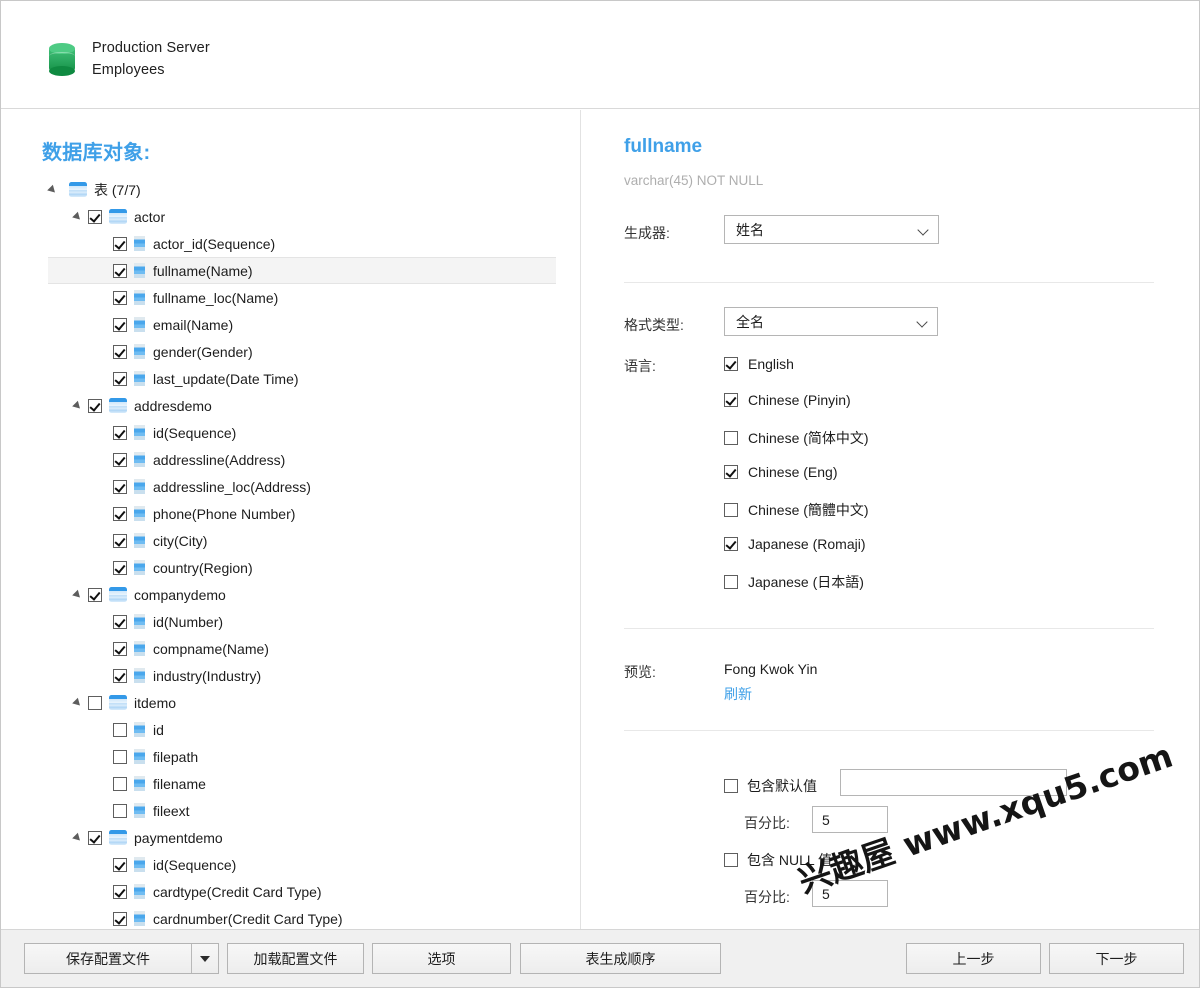 Image resolution: width=1200 pixels, height=988 pixels. I want to click on generator-select: 姓名, so click(831, 229).